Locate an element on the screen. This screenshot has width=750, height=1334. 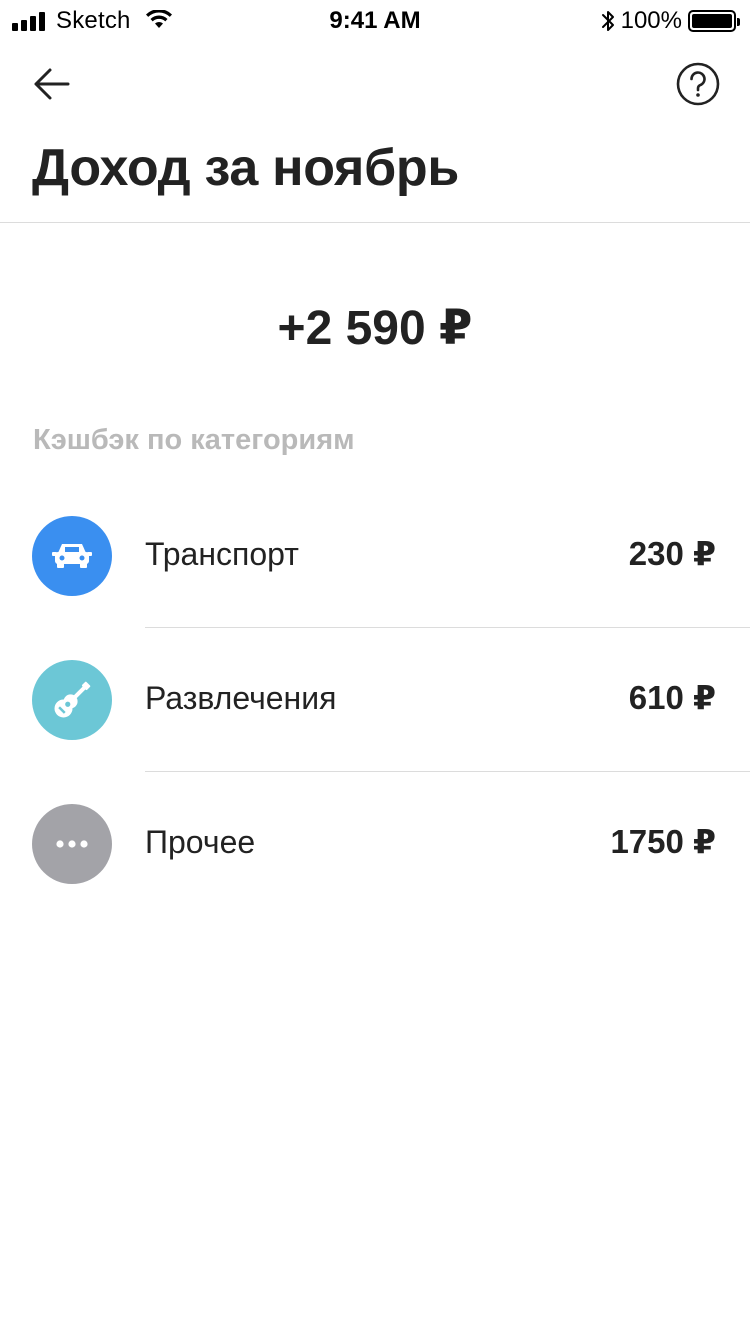
guitar-icon is located at coordinates (72, 699).